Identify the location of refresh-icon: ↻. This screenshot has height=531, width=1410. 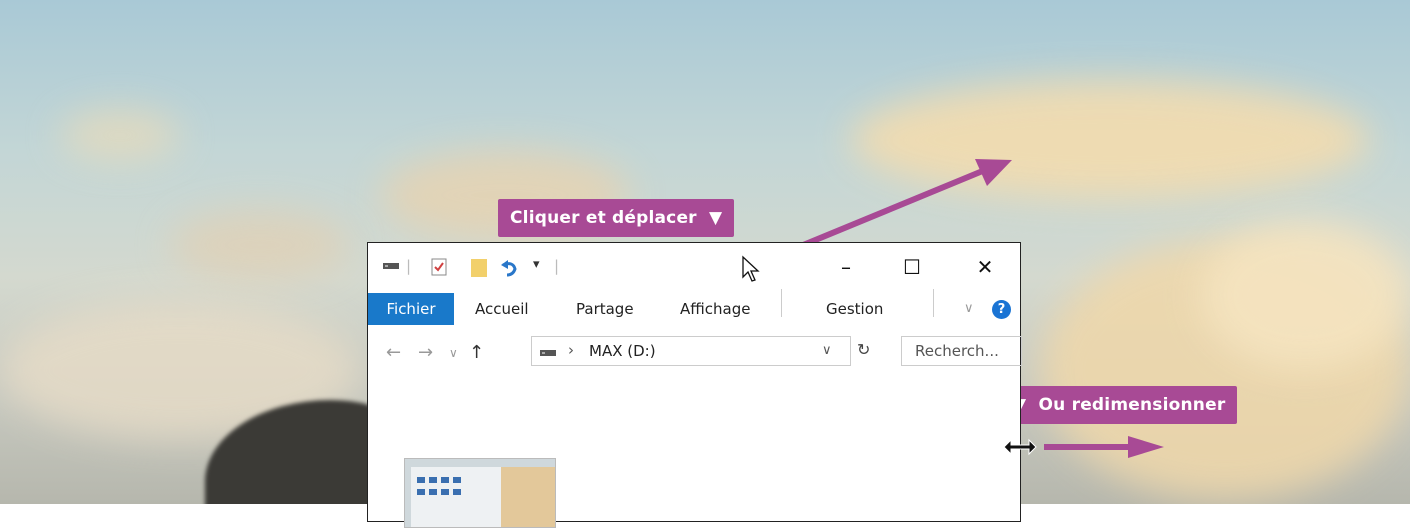
(863, 349).